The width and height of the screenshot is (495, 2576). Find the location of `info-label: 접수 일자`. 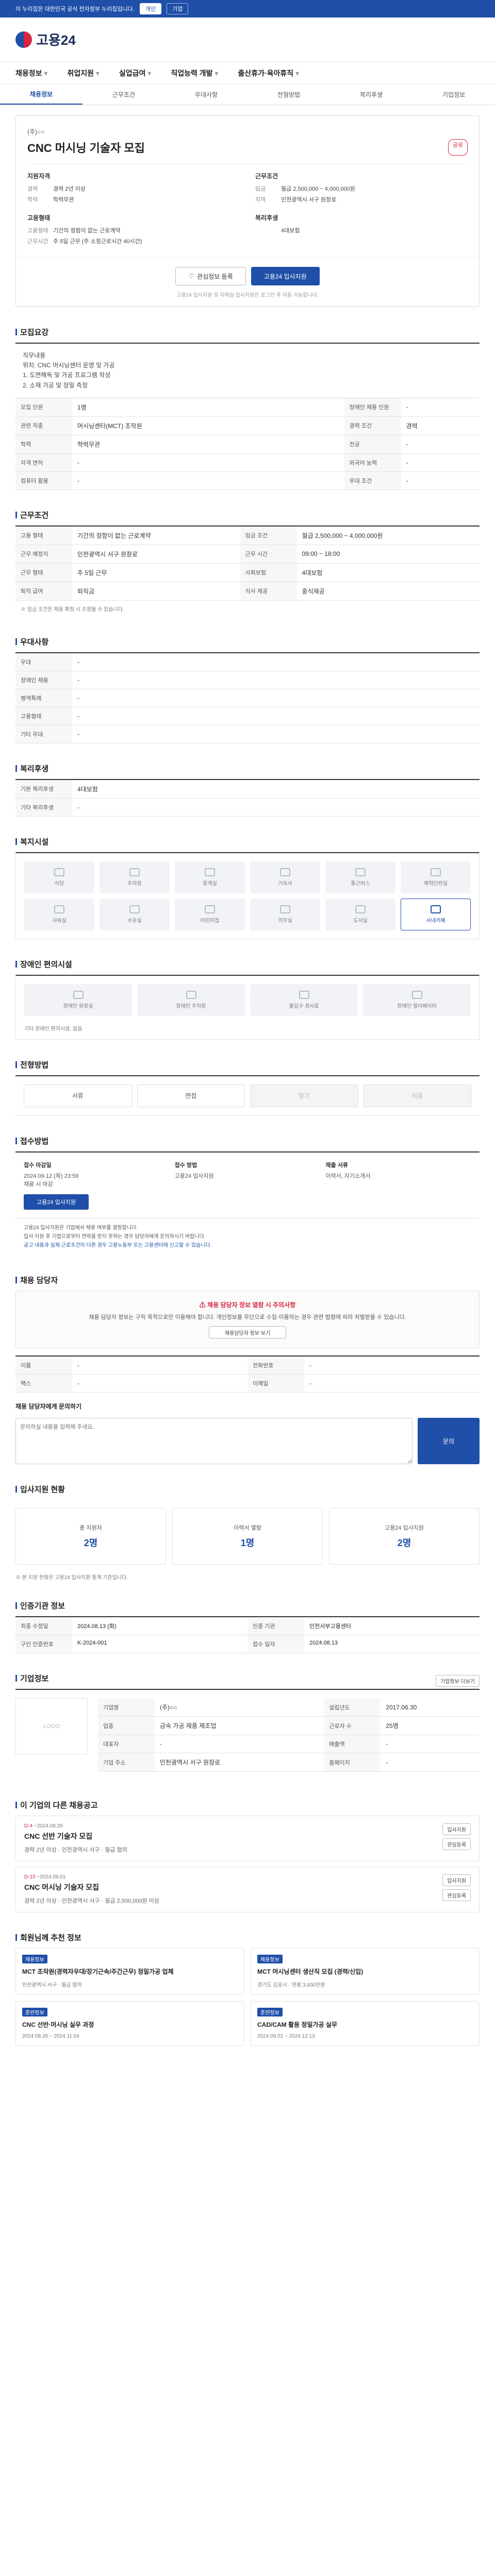

info-label: 접수 일자 is located at coordinates (276, 1644).